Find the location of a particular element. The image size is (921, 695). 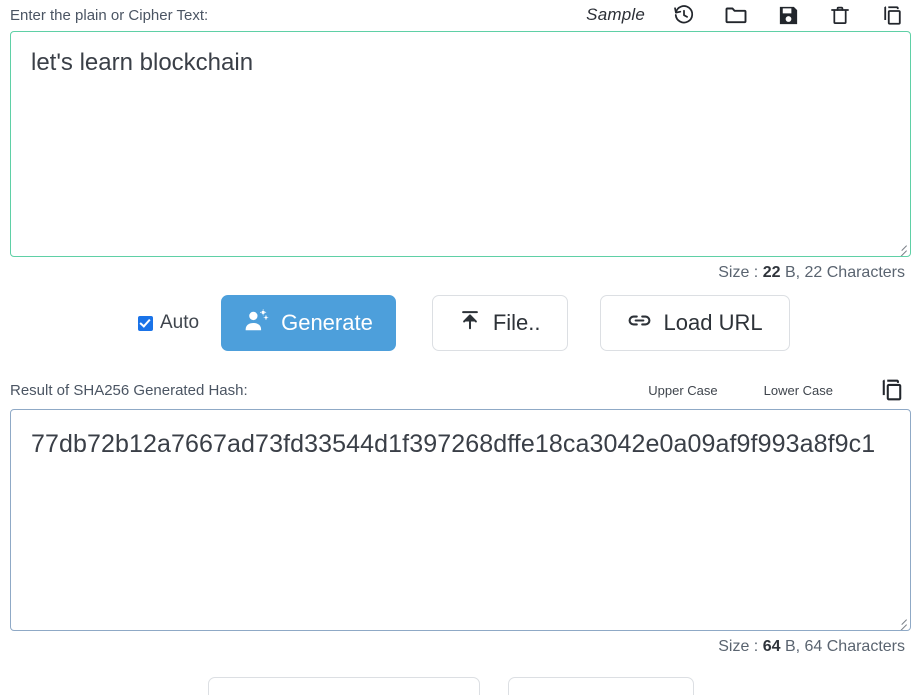

result-size-value: 64 is located at coordinates (771, 646).